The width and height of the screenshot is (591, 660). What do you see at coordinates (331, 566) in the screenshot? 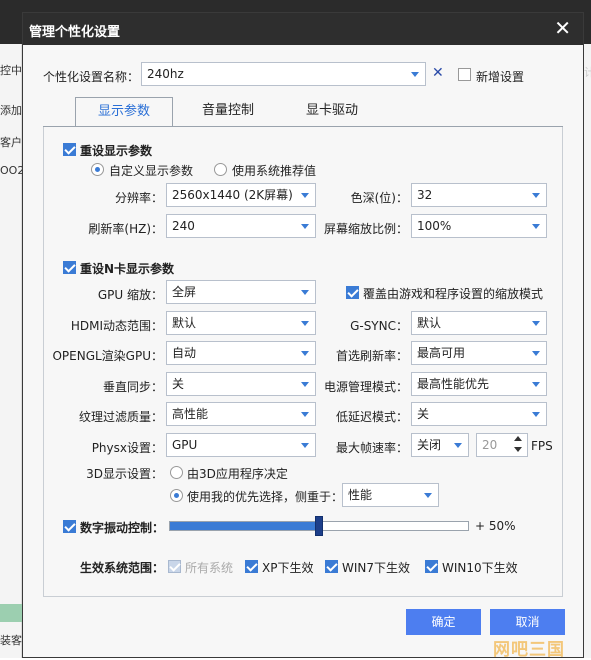
I see `scope-win7-checkbox` at bounding box center [331, 566].